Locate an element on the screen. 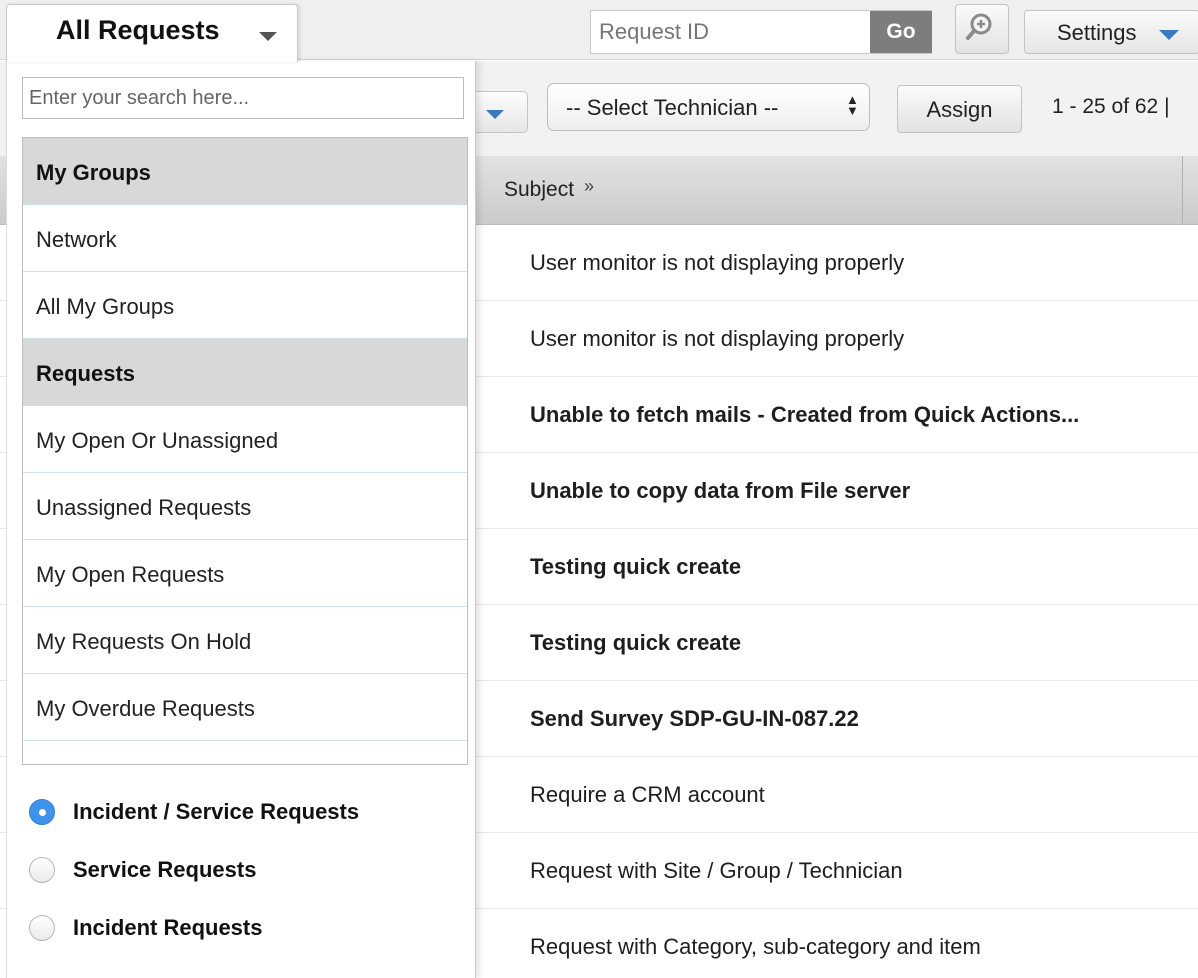 Image resolution: width=1198 pixels, height=978 pixels. filter-group-title: My Groups is located at coordinates (93, 172).